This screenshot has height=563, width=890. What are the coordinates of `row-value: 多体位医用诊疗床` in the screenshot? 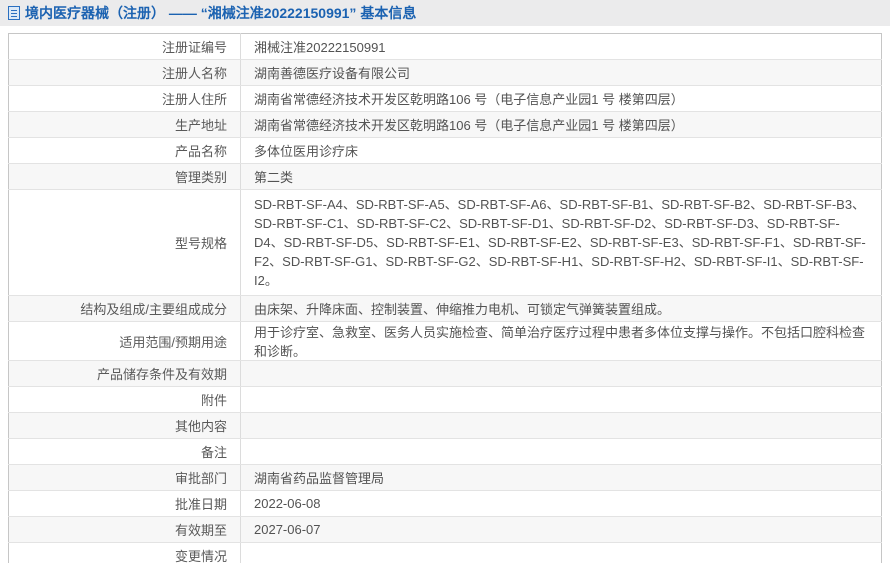 It's located at (561, 150).